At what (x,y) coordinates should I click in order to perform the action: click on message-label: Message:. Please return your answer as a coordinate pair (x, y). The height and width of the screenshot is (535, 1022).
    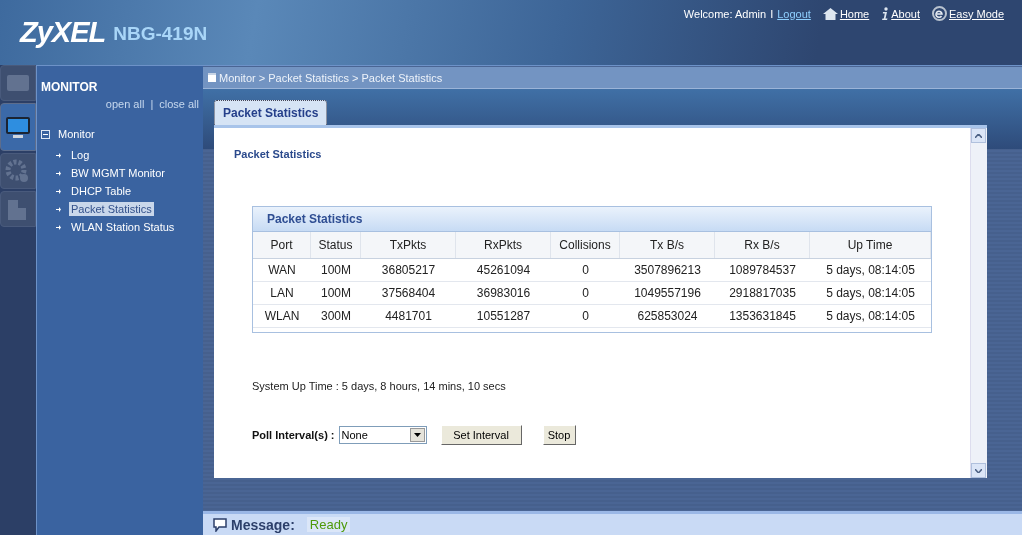
    Looking at the image, I should click on (263, 524).